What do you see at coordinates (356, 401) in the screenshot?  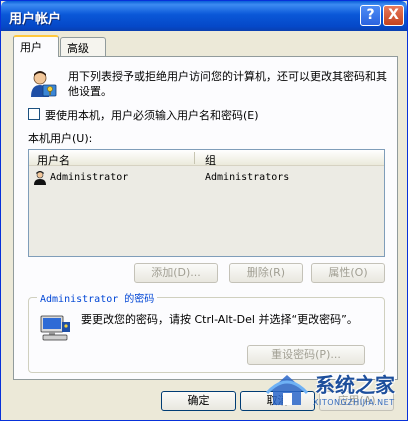 I see `apply-button: 应用(A)` at bounding box center [356, 401].